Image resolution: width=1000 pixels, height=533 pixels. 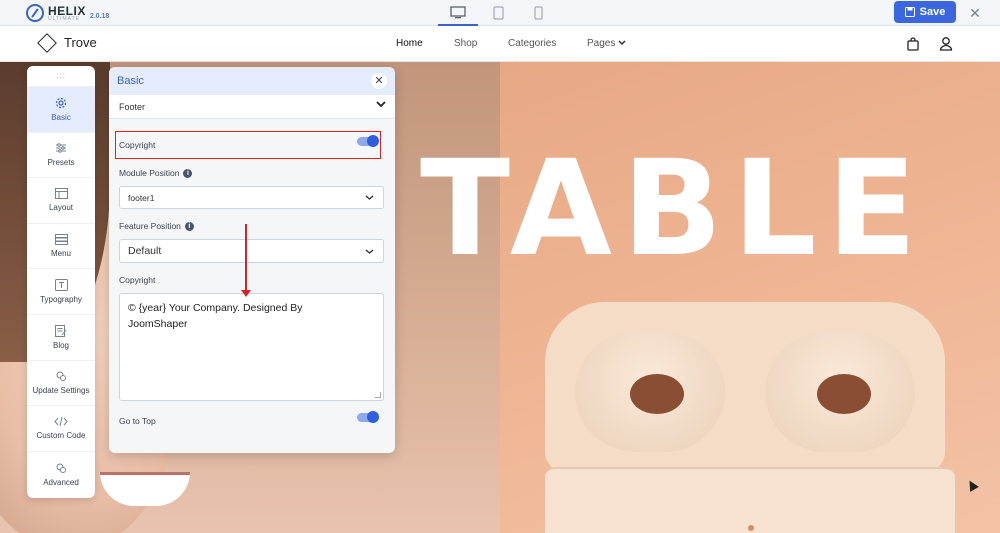 I want to click on rail-item-label: Typography, so click(x=61, y=300).